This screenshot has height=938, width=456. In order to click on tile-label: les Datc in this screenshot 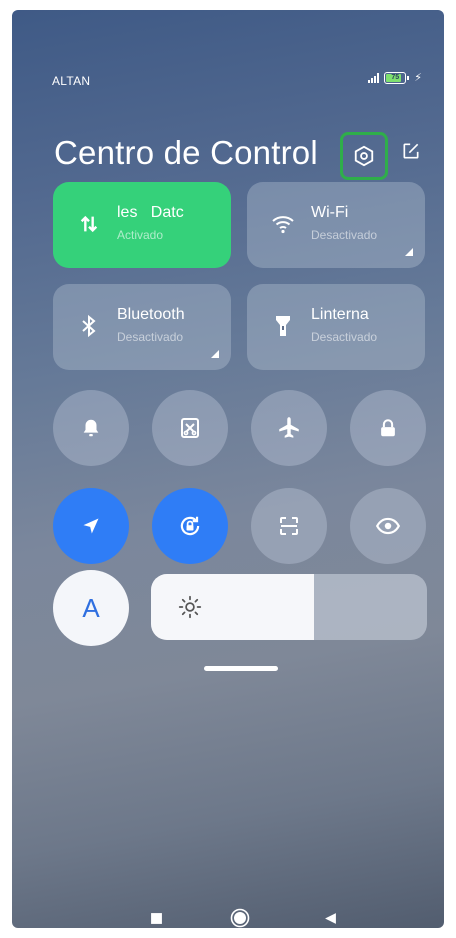, I will do `click(150, 212)`.